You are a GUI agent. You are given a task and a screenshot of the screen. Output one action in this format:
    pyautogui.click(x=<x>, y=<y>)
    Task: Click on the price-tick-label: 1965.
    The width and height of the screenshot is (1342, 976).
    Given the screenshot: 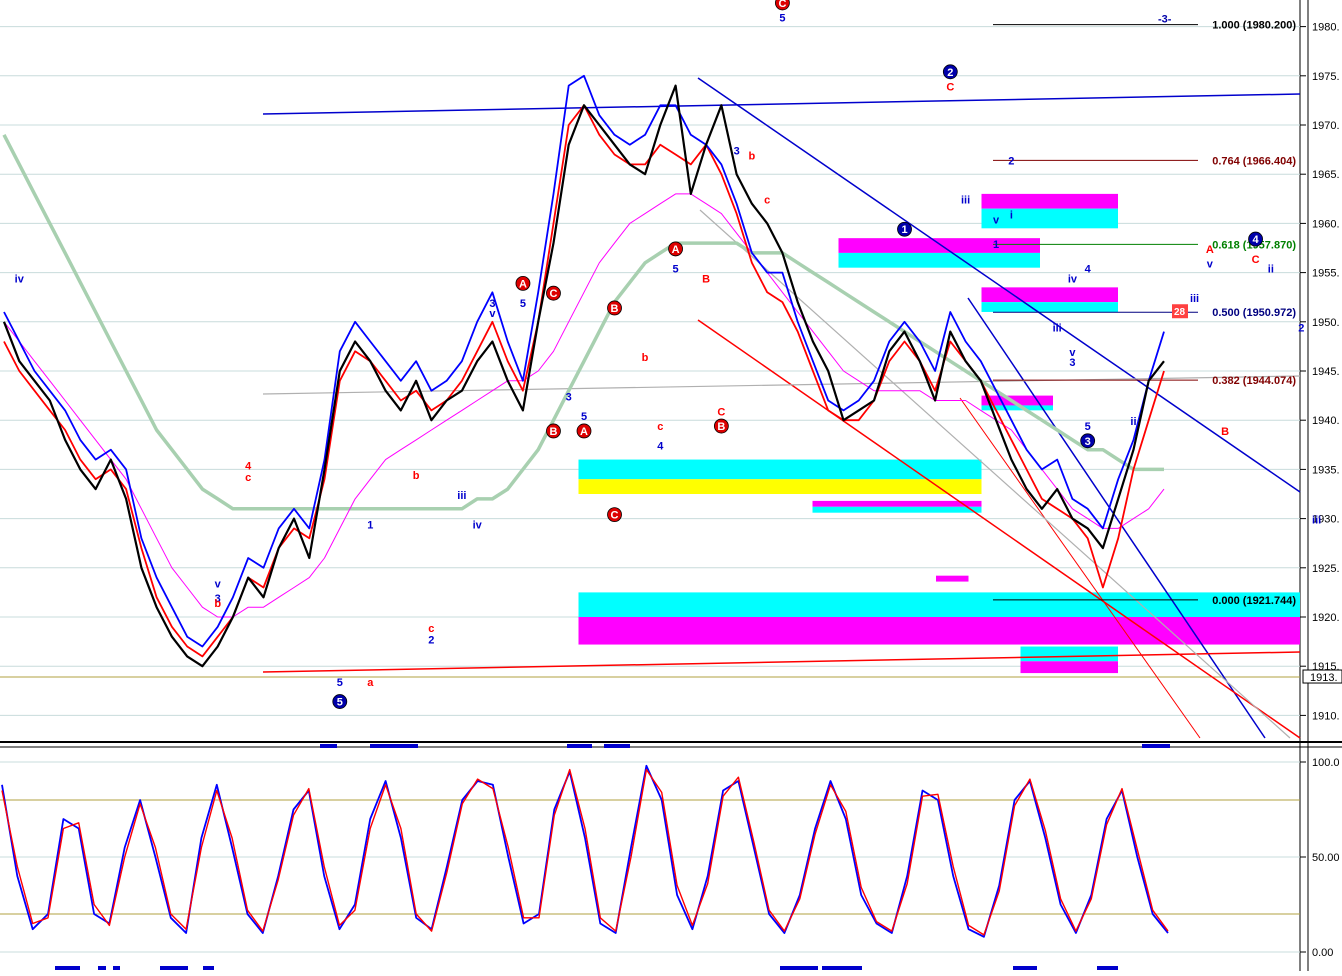 What is the action you would take?
    pyautogui.click(x=1326, y=175)
    